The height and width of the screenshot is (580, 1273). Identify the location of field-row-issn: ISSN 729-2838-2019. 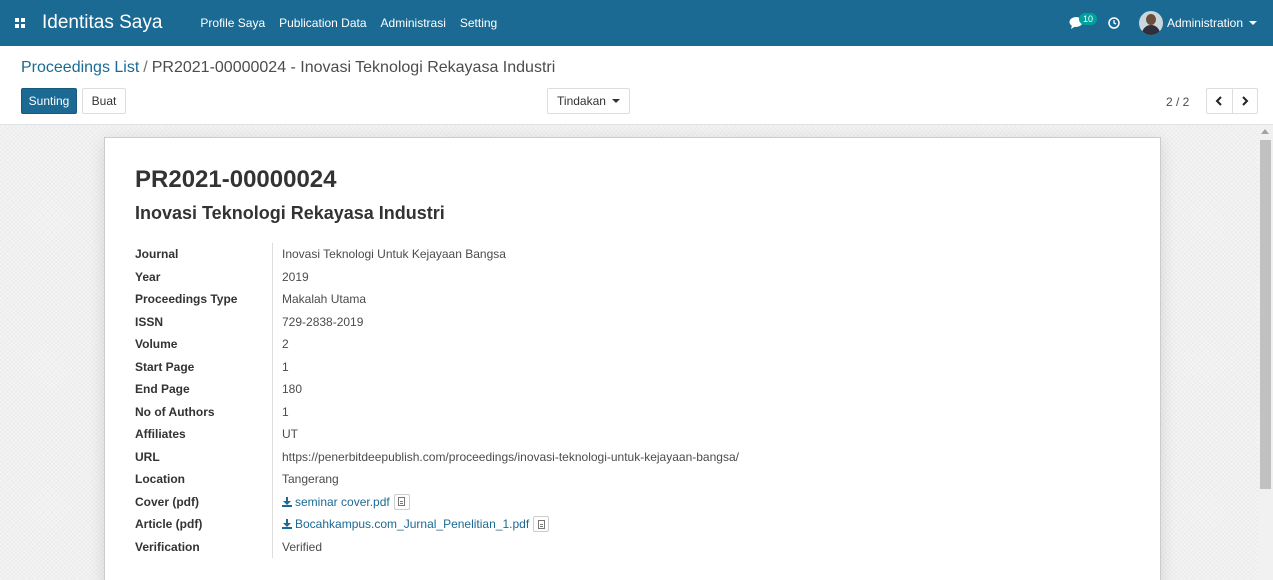
(585, 321).